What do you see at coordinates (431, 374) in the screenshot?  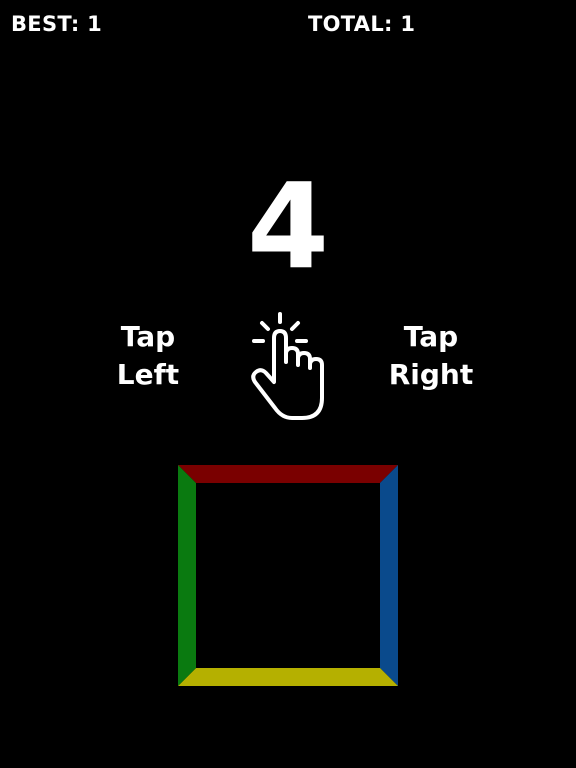 I see `tap-right-line2: Right` at bounding box center [431, 374].